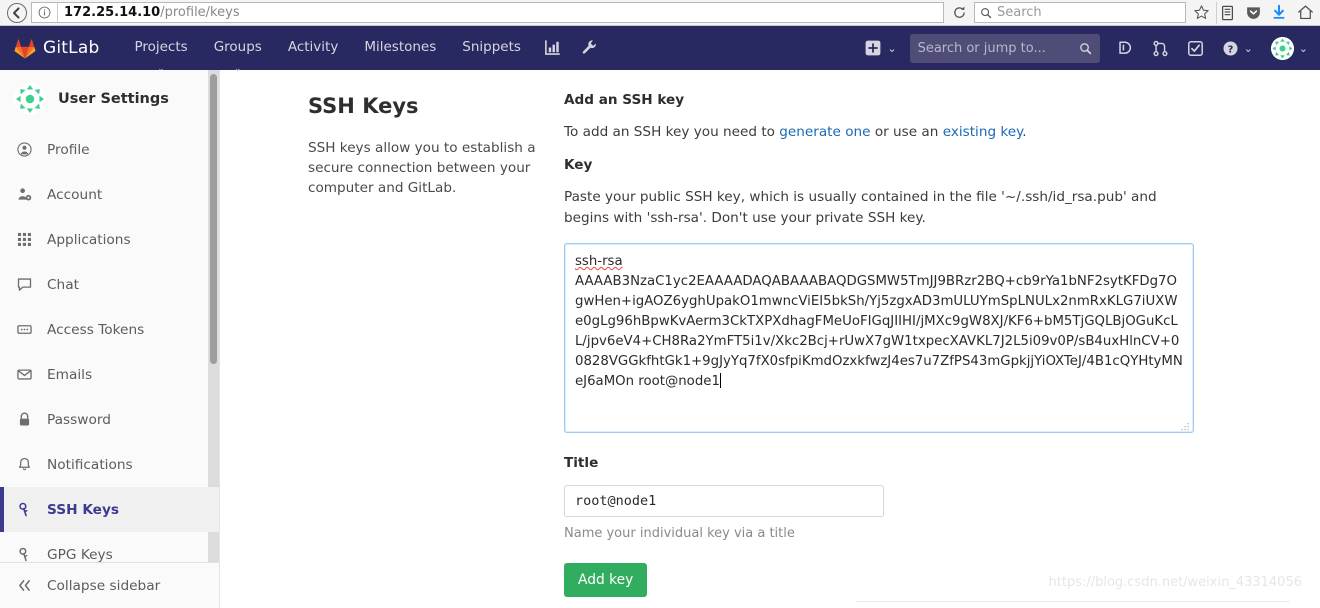  What do you see at coordinates (109, 194) in the screenshot?
I see `sidebar-item-account: Account` at bounding box center [109, 194].